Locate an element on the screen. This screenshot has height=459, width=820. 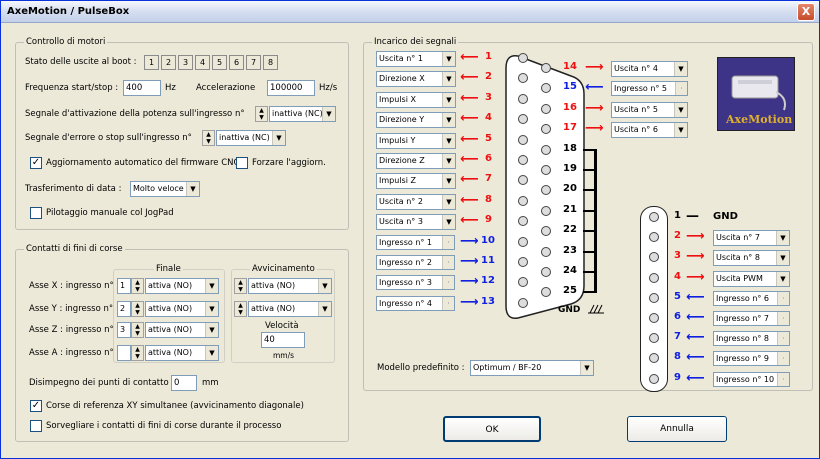
axis-y-avv-combo: attiva (NO) ▼ is located at coordinates (290, 309).